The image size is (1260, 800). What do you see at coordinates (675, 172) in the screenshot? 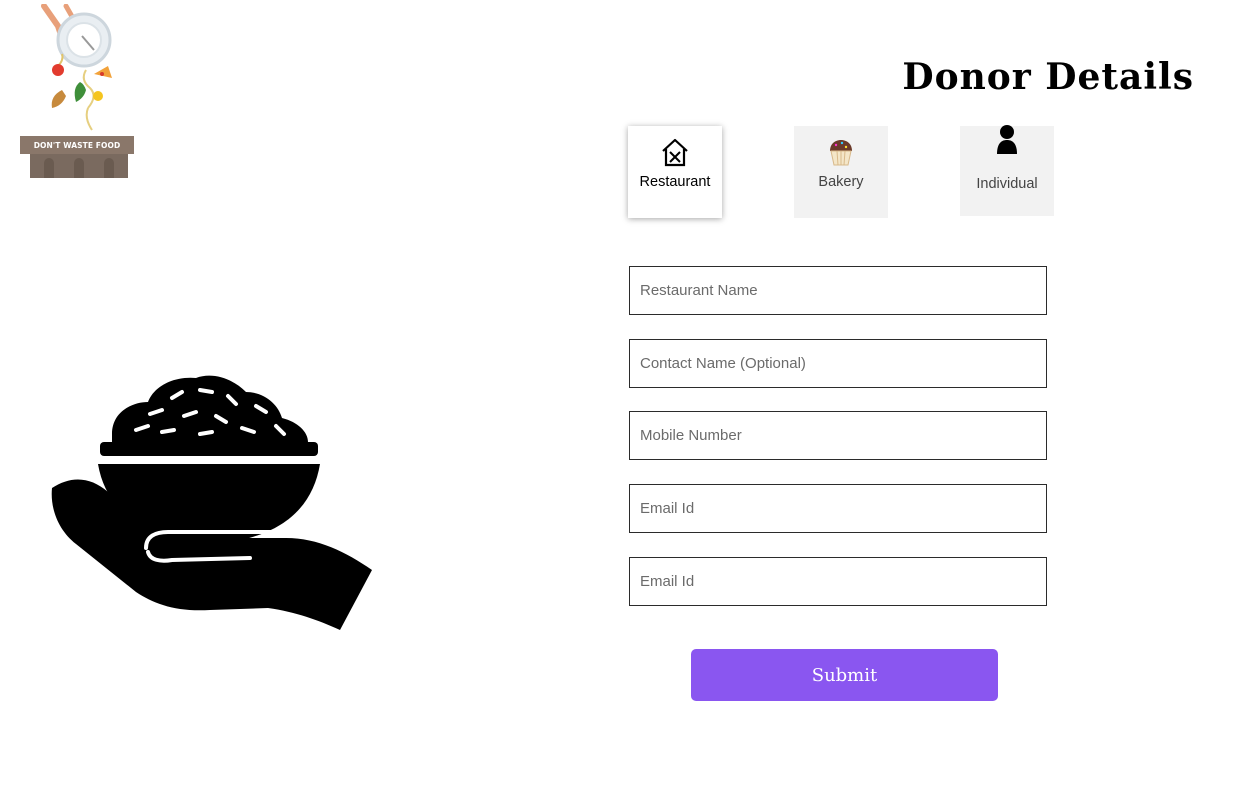
I see `donor-type-restaurant: Restaurant` at bounding box center [675, 172].